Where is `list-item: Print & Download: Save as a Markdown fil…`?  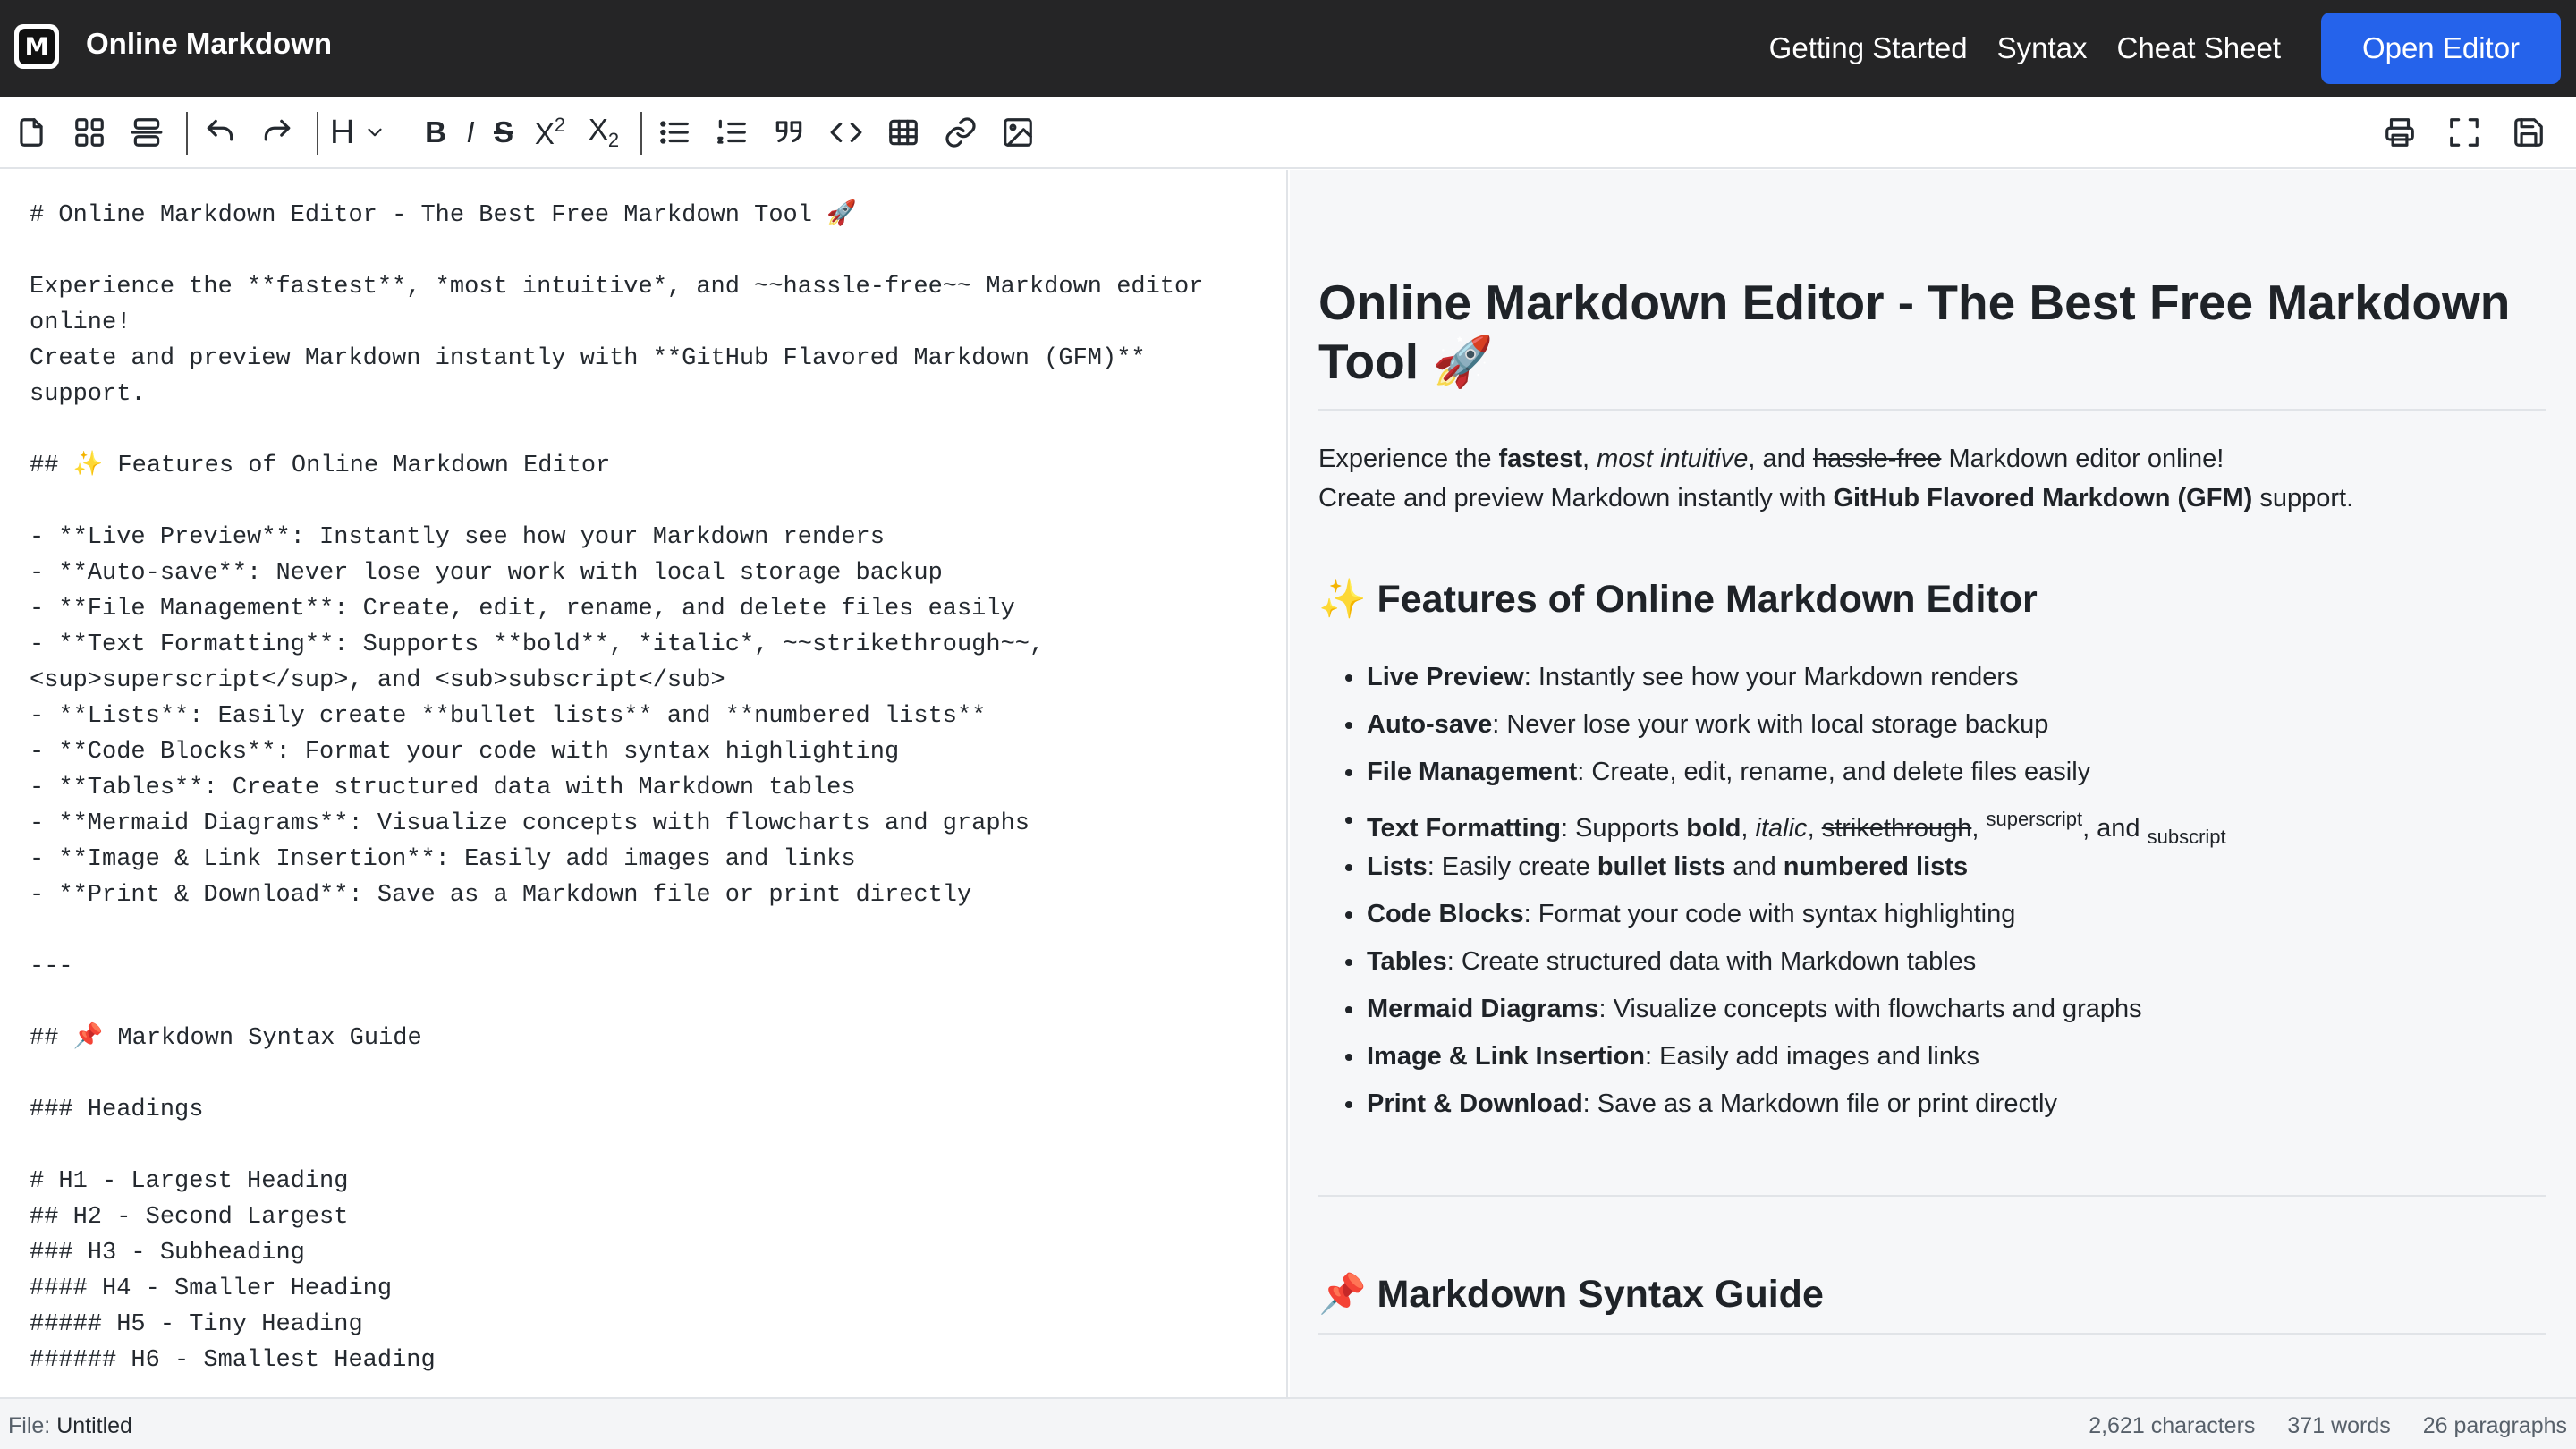
list-item: Print & Download: Save as a Markdown fil… is located at coordinates (1785, 1107).